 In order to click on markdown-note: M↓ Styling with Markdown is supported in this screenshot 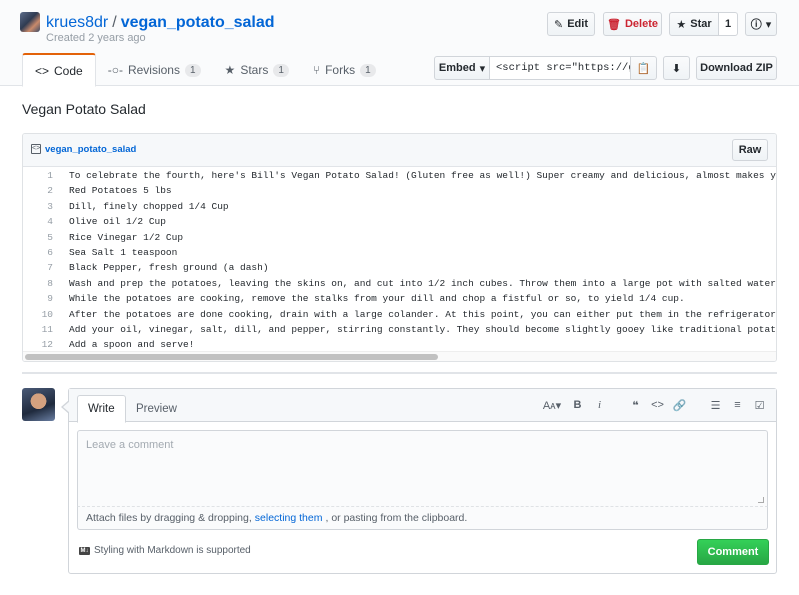, I will do `click(165, 550)`.